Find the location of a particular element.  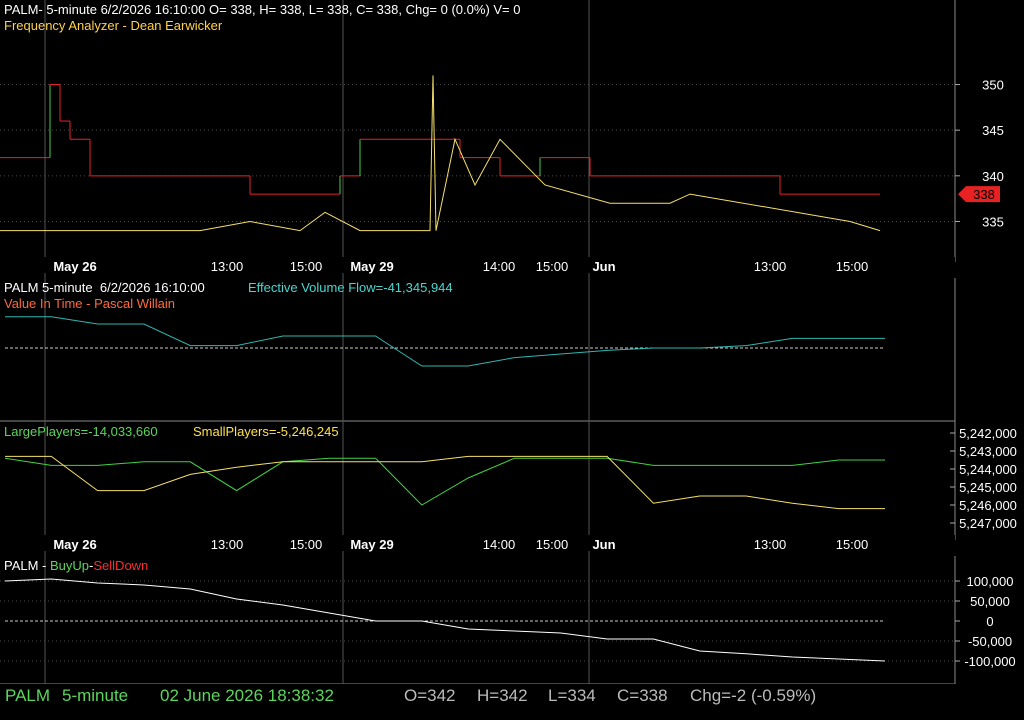

p3-y-tick-label-5: 5,247,000 is located at coordinates (988, 523).